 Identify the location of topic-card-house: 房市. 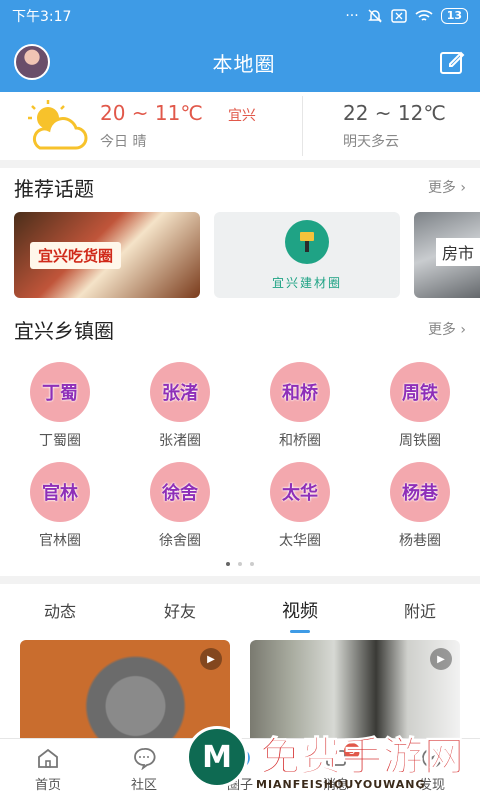
(447, 255).